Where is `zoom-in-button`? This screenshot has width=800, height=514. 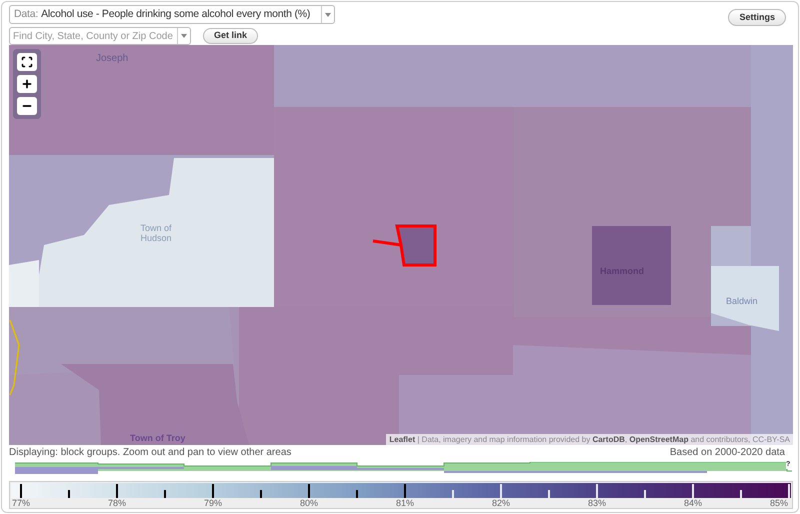 zoom-in-button is located at coordinates (27, 84).